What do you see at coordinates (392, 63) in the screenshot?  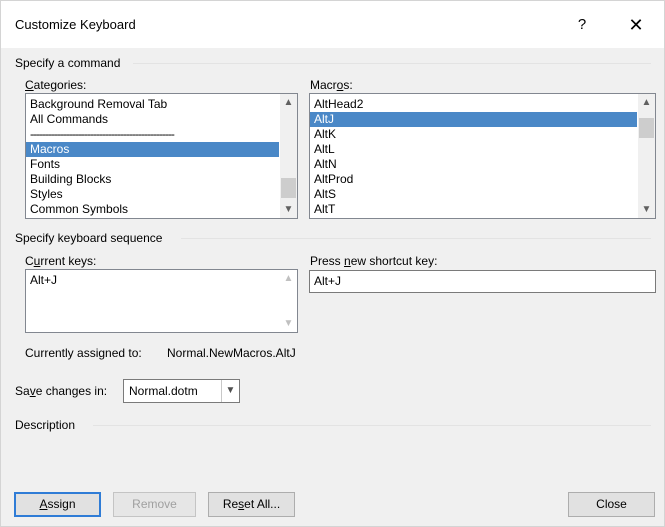 I see `specify-command-divider` at bounding box center [392, 63].